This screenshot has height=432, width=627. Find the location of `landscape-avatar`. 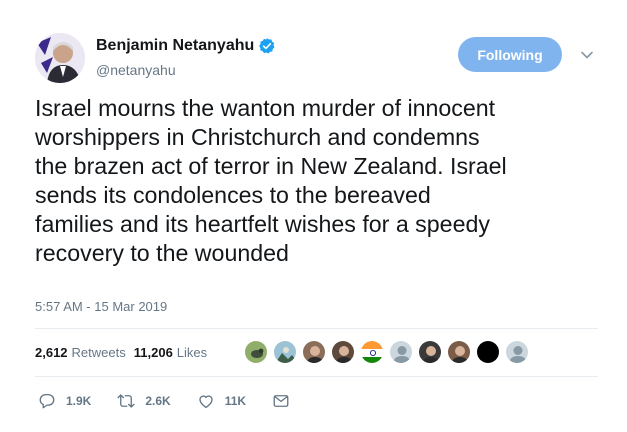

landscape-avatar is located at coordinates (285, 352).